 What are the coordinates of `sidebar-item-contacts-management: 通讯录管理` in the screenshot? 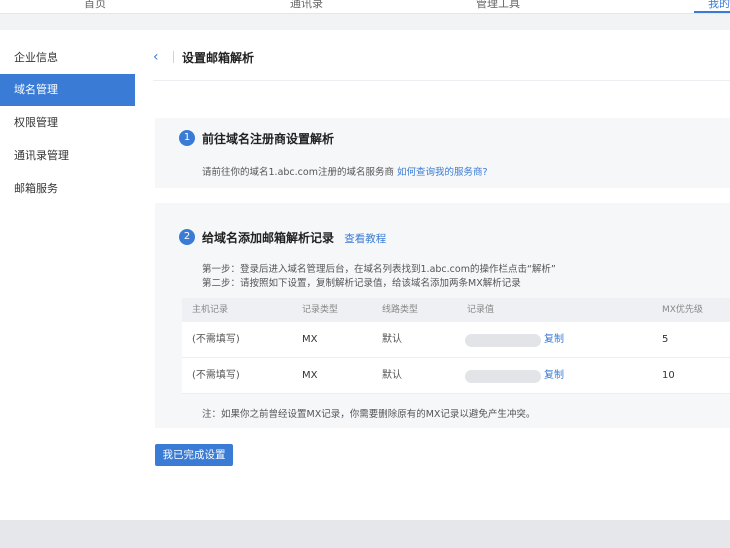 It's located at (67, 156).